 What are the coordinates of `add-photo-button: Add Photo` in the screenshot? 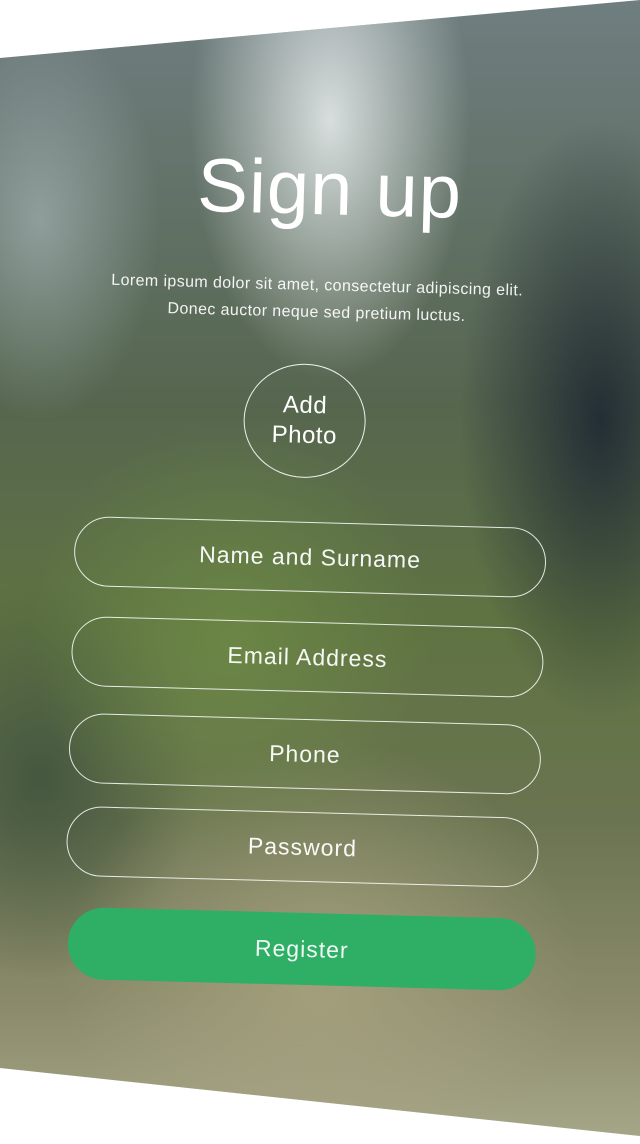 It's located at (305, 421).